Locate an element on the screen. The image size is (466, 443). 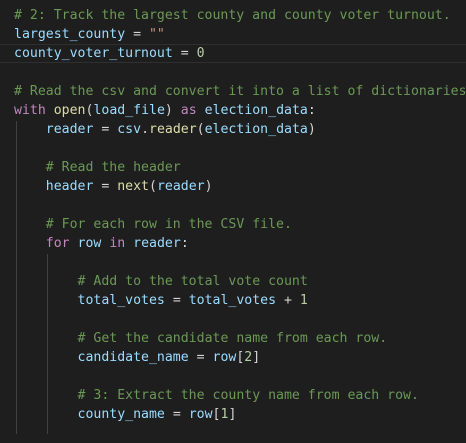
code-line-active: county_voter_turnout = 0 is located at coordinates (233, 53).